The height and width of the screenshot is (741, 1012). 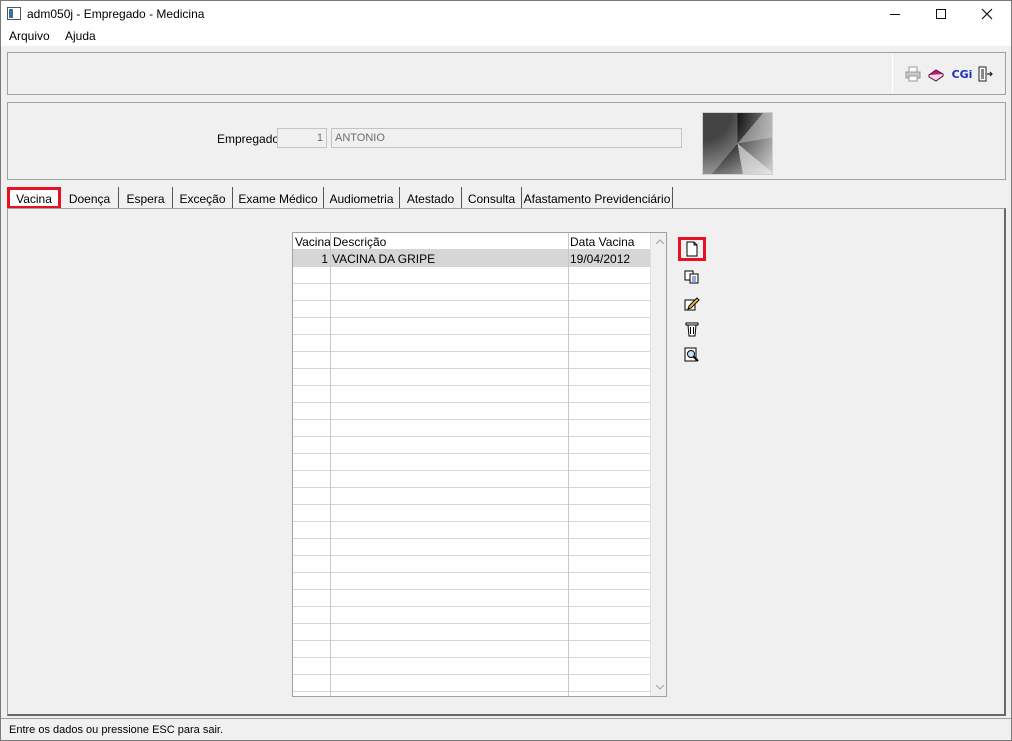 I want to click on edit-record-button, so click(x=692, y=303).